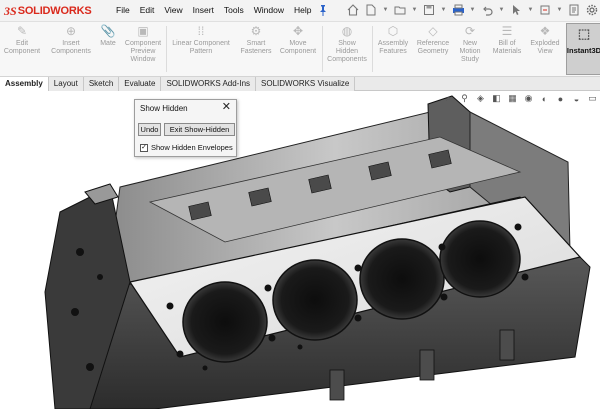  I want to click on tab-evaluate: Evaluate, so click(140, 84).